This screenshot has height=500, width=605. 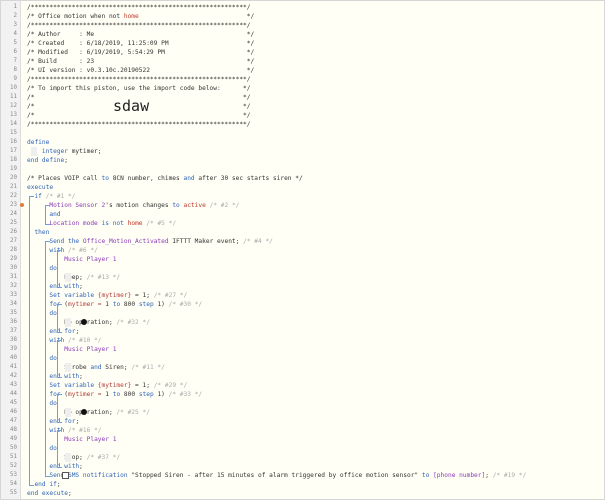 What do you see at coordinates (118, 295) in the screenshot?
I see `line-text: Set variable {mytimer} = 1; /* #27 */` at bounding box center [118, 295].